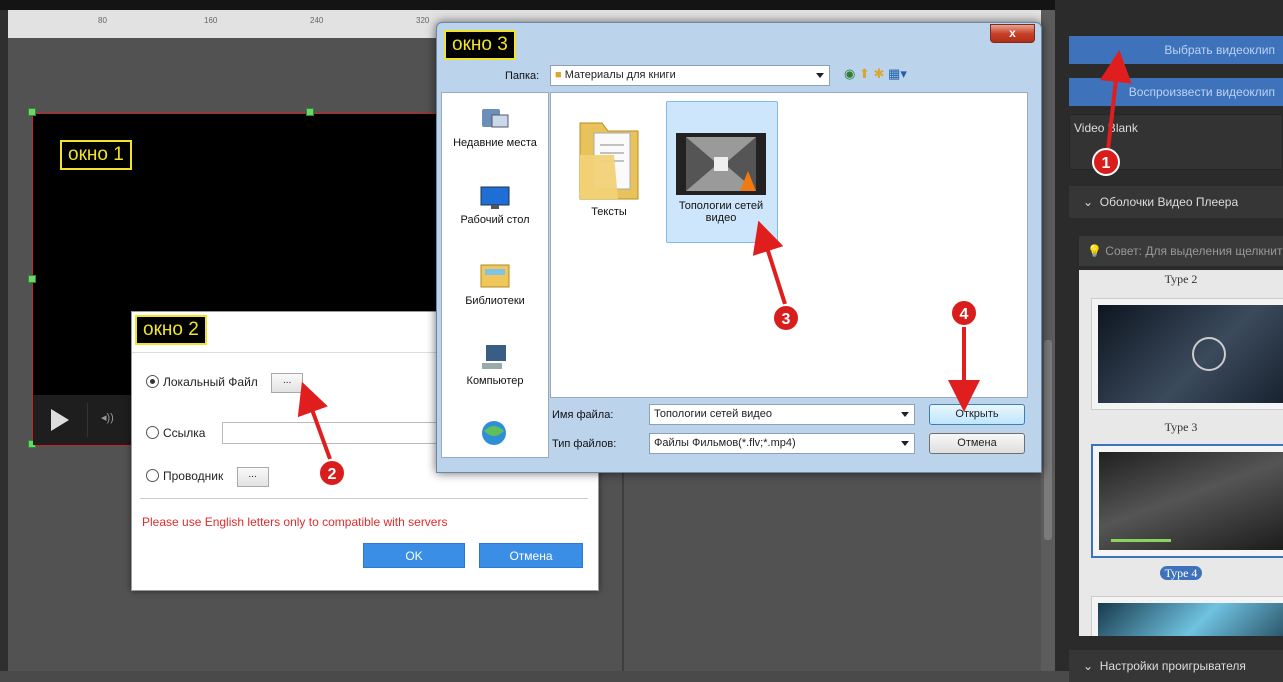 This screenshot has width=1283, height=682. What do you see at coordinates (1106, 162) in the screenshot?
I see `step-badge-1: 1` at bounding box center [1106, 162].